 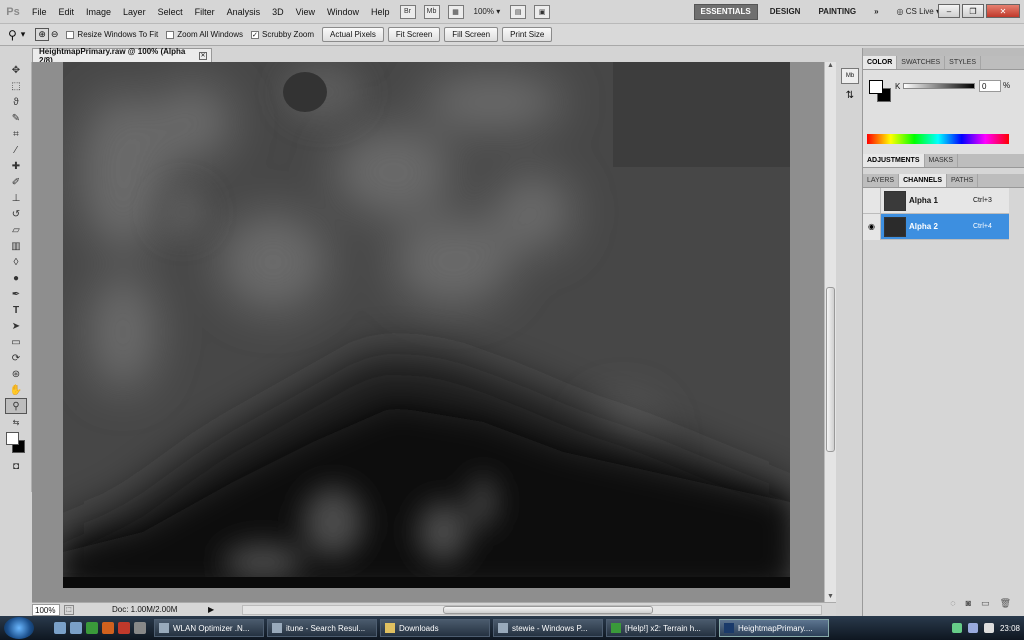 What do you see at coordinates (532, 610) in the screenshot?
I see `horizontal-scrollbar` at bounding box center [532, 610].